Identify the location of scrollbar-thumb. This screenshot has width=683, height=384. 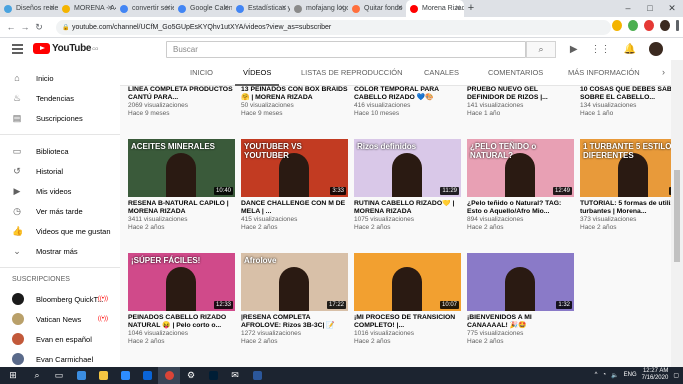
(677, 216).